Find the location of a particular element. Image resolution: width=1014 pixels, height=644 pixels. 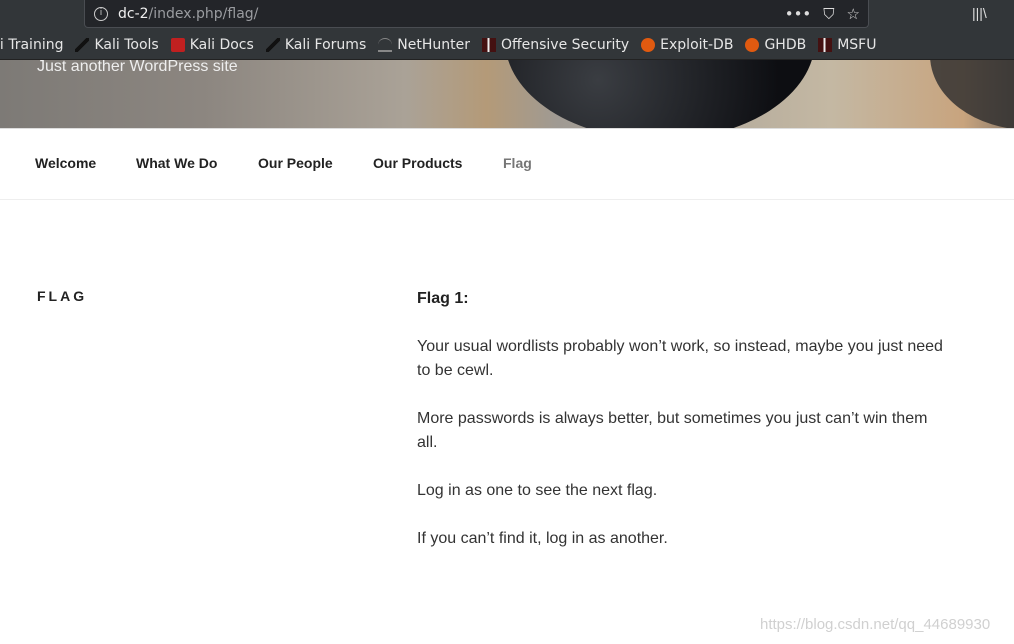

pocket-icon: ⛉ is located at coordinates (828, 14).